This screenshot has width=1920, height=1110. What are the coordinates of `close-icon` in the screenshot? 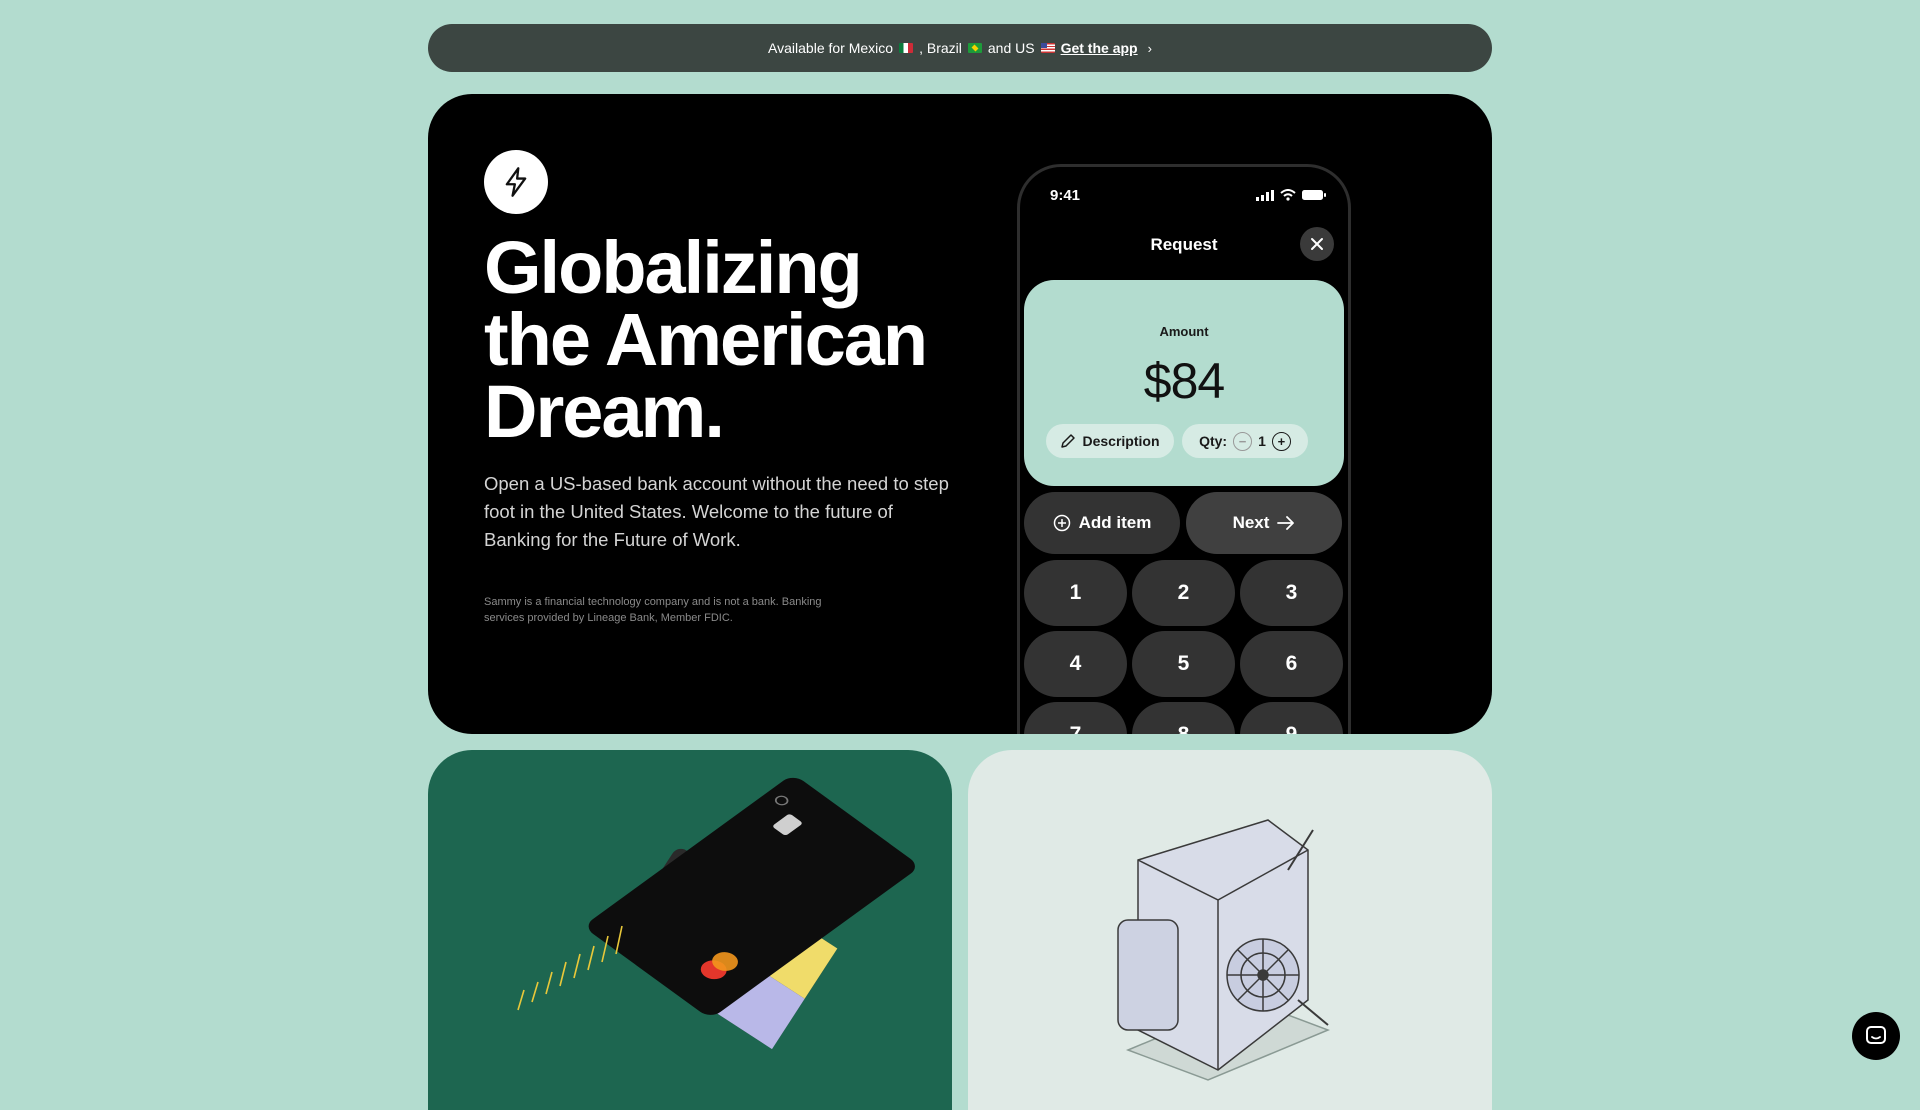 It's located at (1317, 244).